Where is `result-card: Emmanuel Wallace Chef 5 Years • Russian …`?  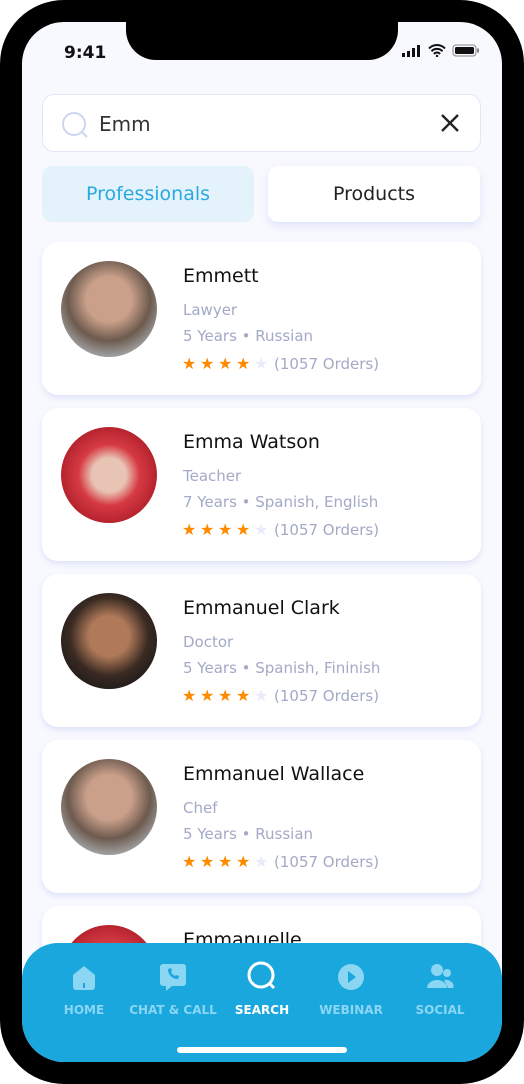
result-card: Emmanuel Wallace Chef 5 Years • Russian … is located at coordinates (261, 816).